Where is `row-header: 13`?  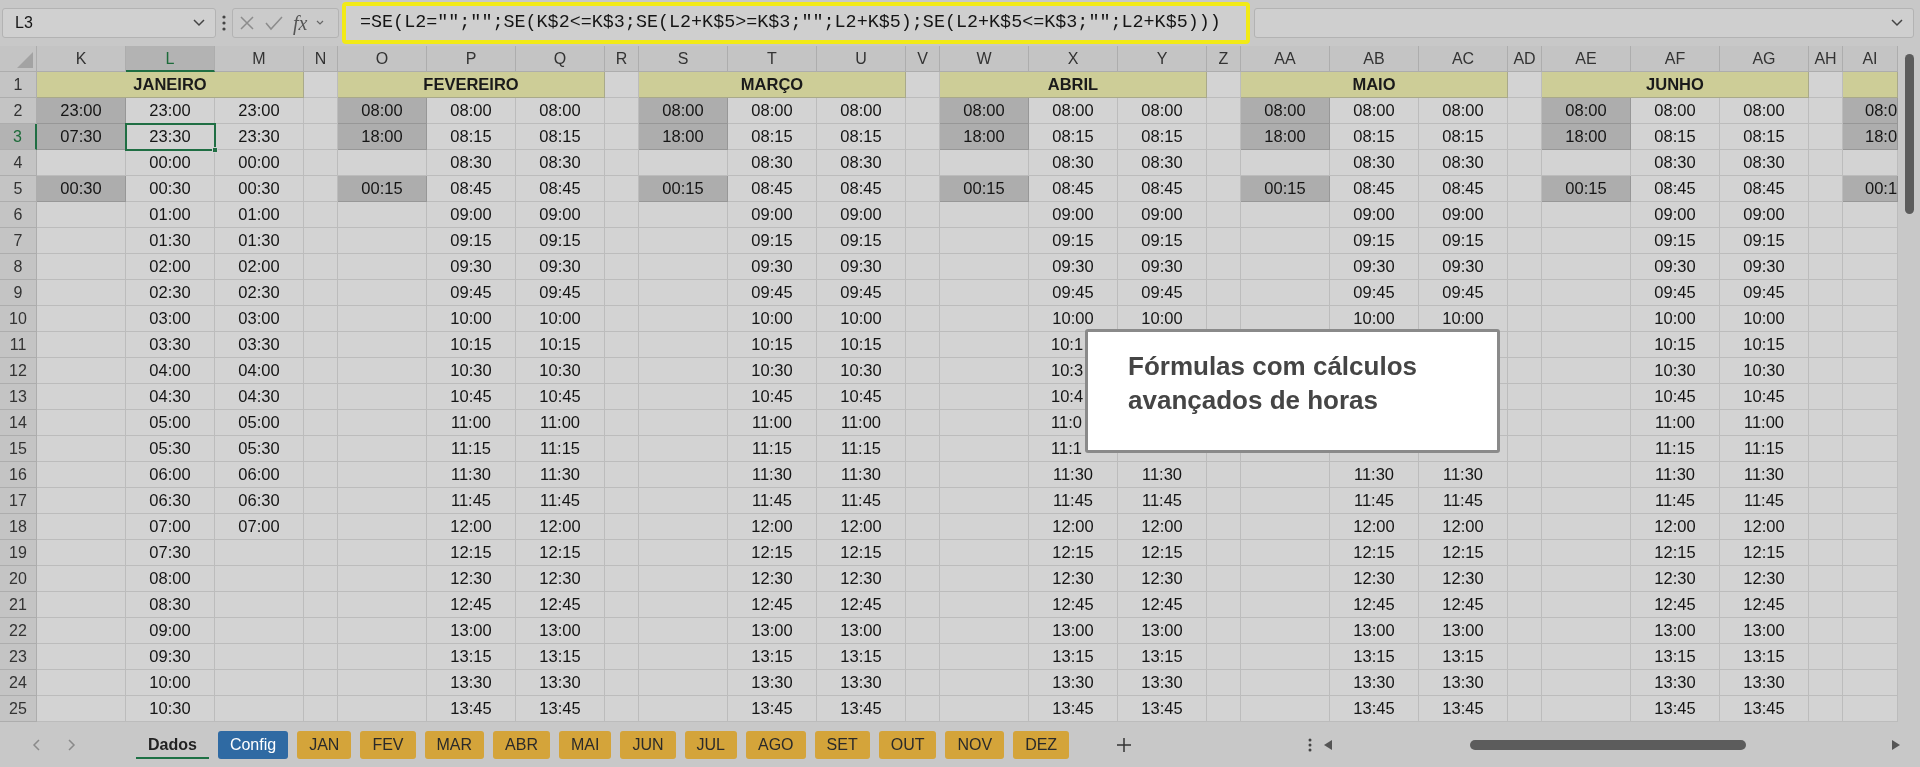
row-header: 13 is located at coordinates (18, 397).